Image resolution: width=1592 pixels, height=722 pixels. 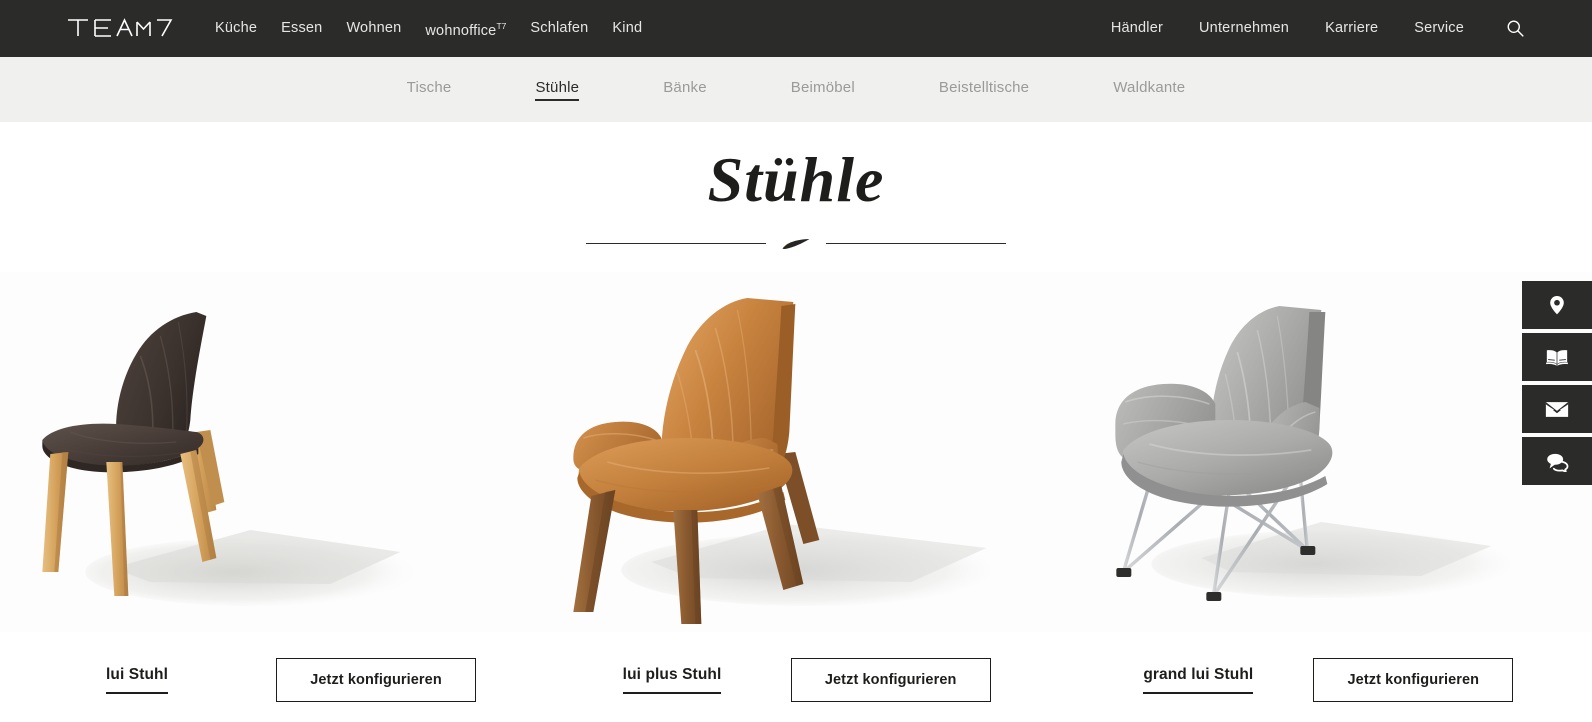 I want to click on nav-item-wohnen: Wohnen, so click(x=385, y=28).